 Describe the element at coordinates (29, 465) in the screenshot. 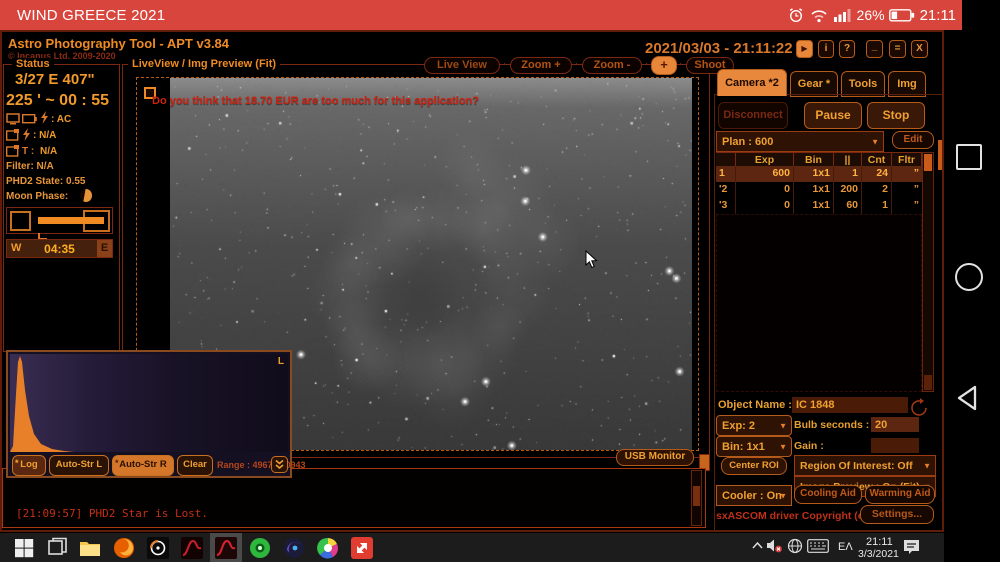

I see `log-scale-button: * Log` at that location.